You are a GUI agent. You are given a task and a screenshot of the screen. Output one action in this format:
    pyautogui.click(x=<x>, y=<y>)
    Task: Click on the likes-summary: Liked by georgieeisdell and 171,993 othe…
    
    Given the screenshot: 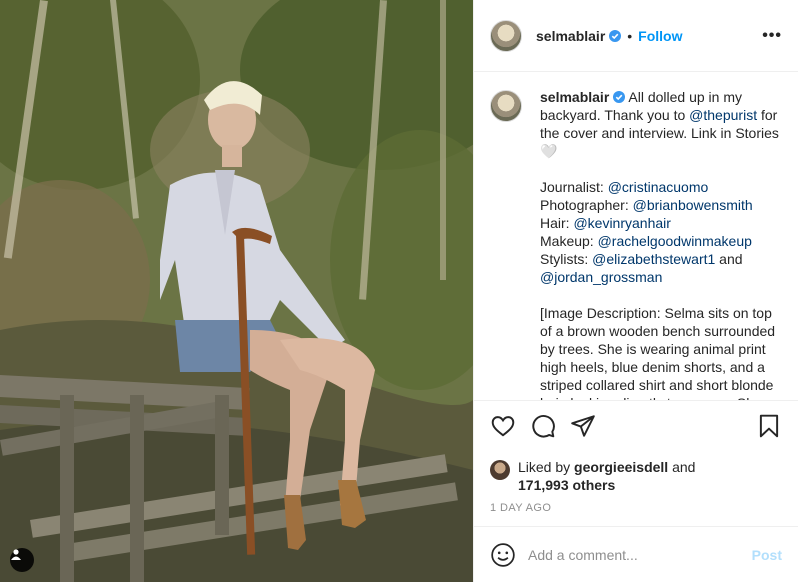 What is the action you would take?
    pyautogui.click(x=636, y=477)
    